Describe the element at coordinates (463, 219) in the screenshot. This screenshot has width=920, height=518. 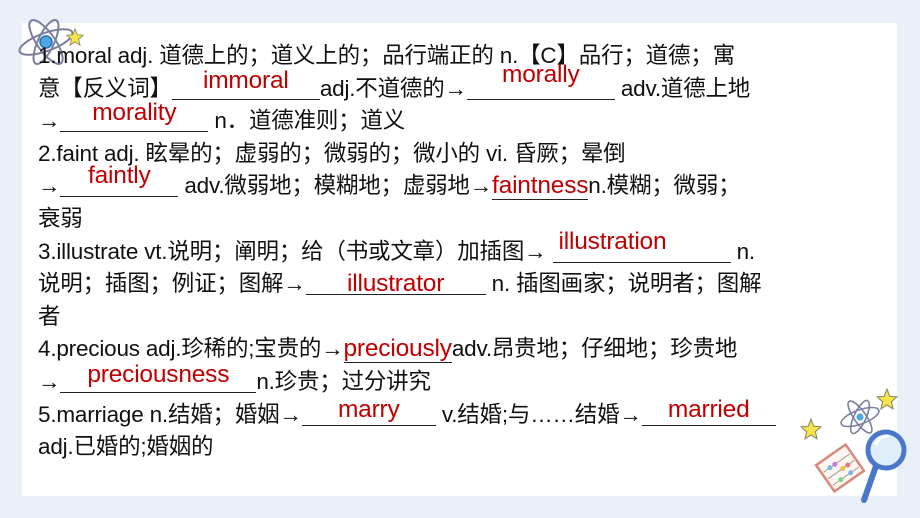
I see `entry-2-line-3: 衰弱` at that location.